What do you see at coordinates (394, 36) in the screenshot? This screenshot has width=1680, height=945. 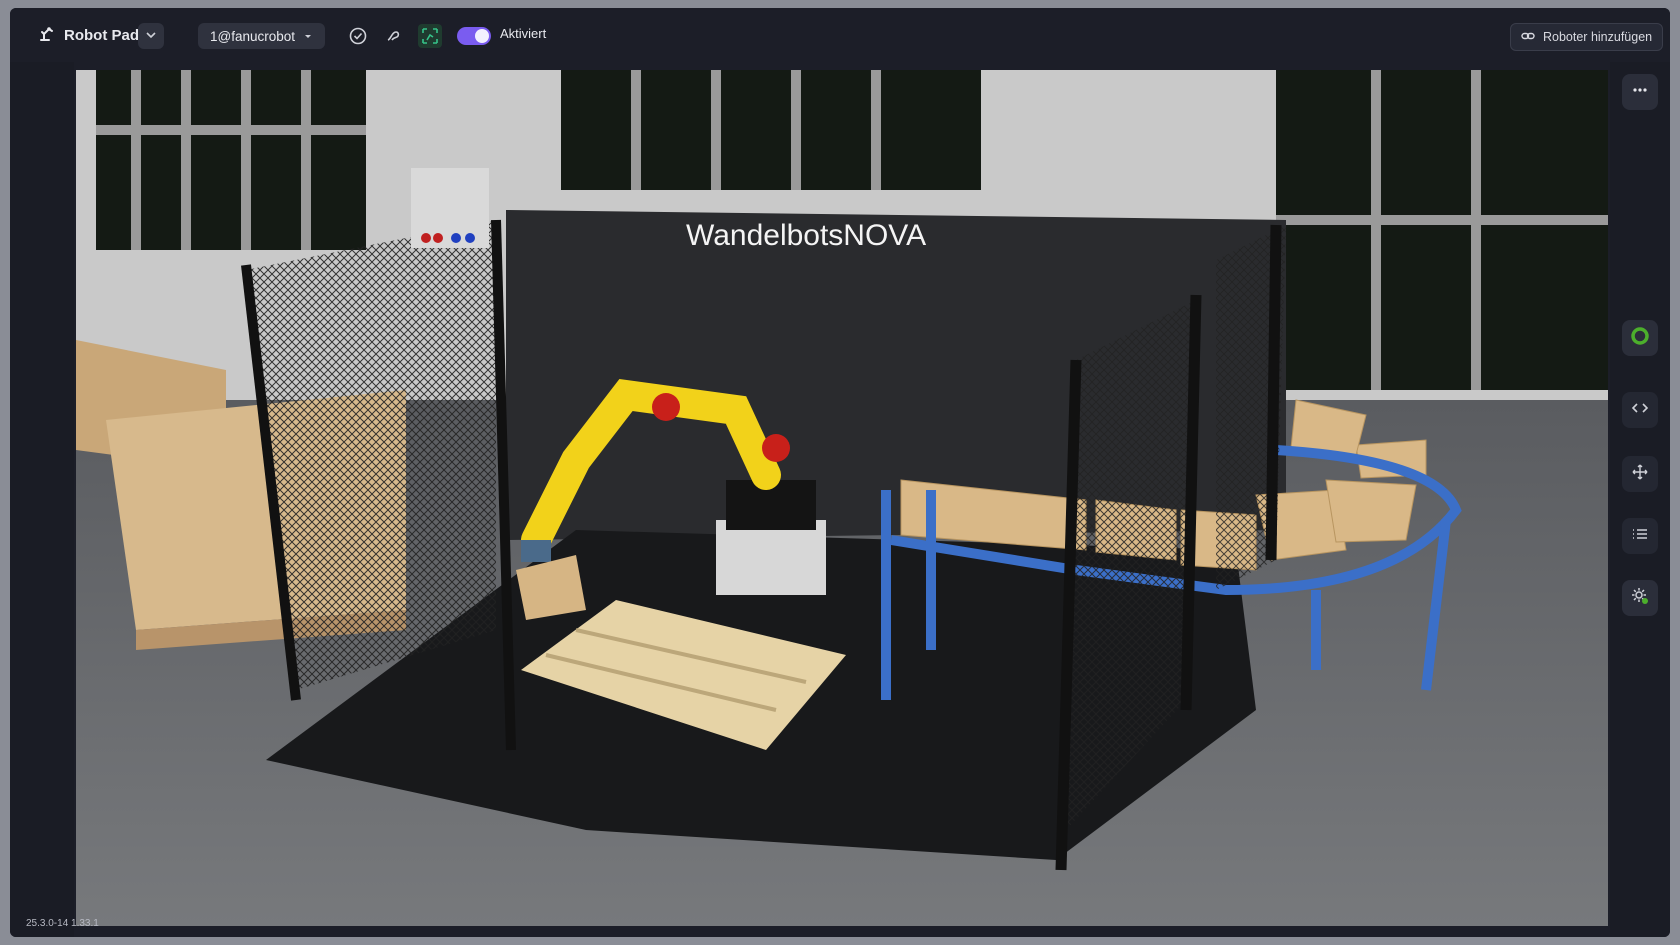 I see `wave-icon` at bounding box center [394, 36].